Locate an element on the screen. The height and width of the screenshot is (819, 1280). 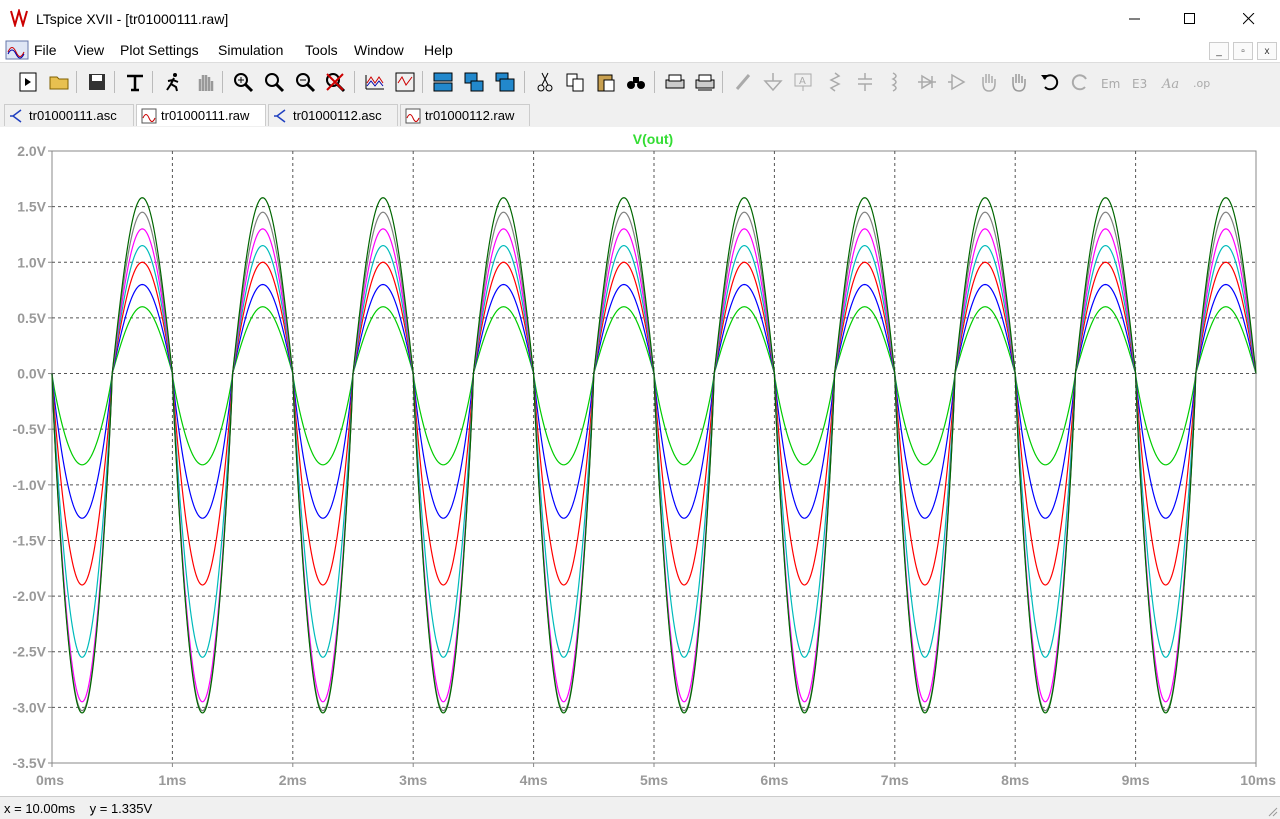
window-title: LTspice XVII - [tr01000111.raw] is located at coordinates (132, 19).